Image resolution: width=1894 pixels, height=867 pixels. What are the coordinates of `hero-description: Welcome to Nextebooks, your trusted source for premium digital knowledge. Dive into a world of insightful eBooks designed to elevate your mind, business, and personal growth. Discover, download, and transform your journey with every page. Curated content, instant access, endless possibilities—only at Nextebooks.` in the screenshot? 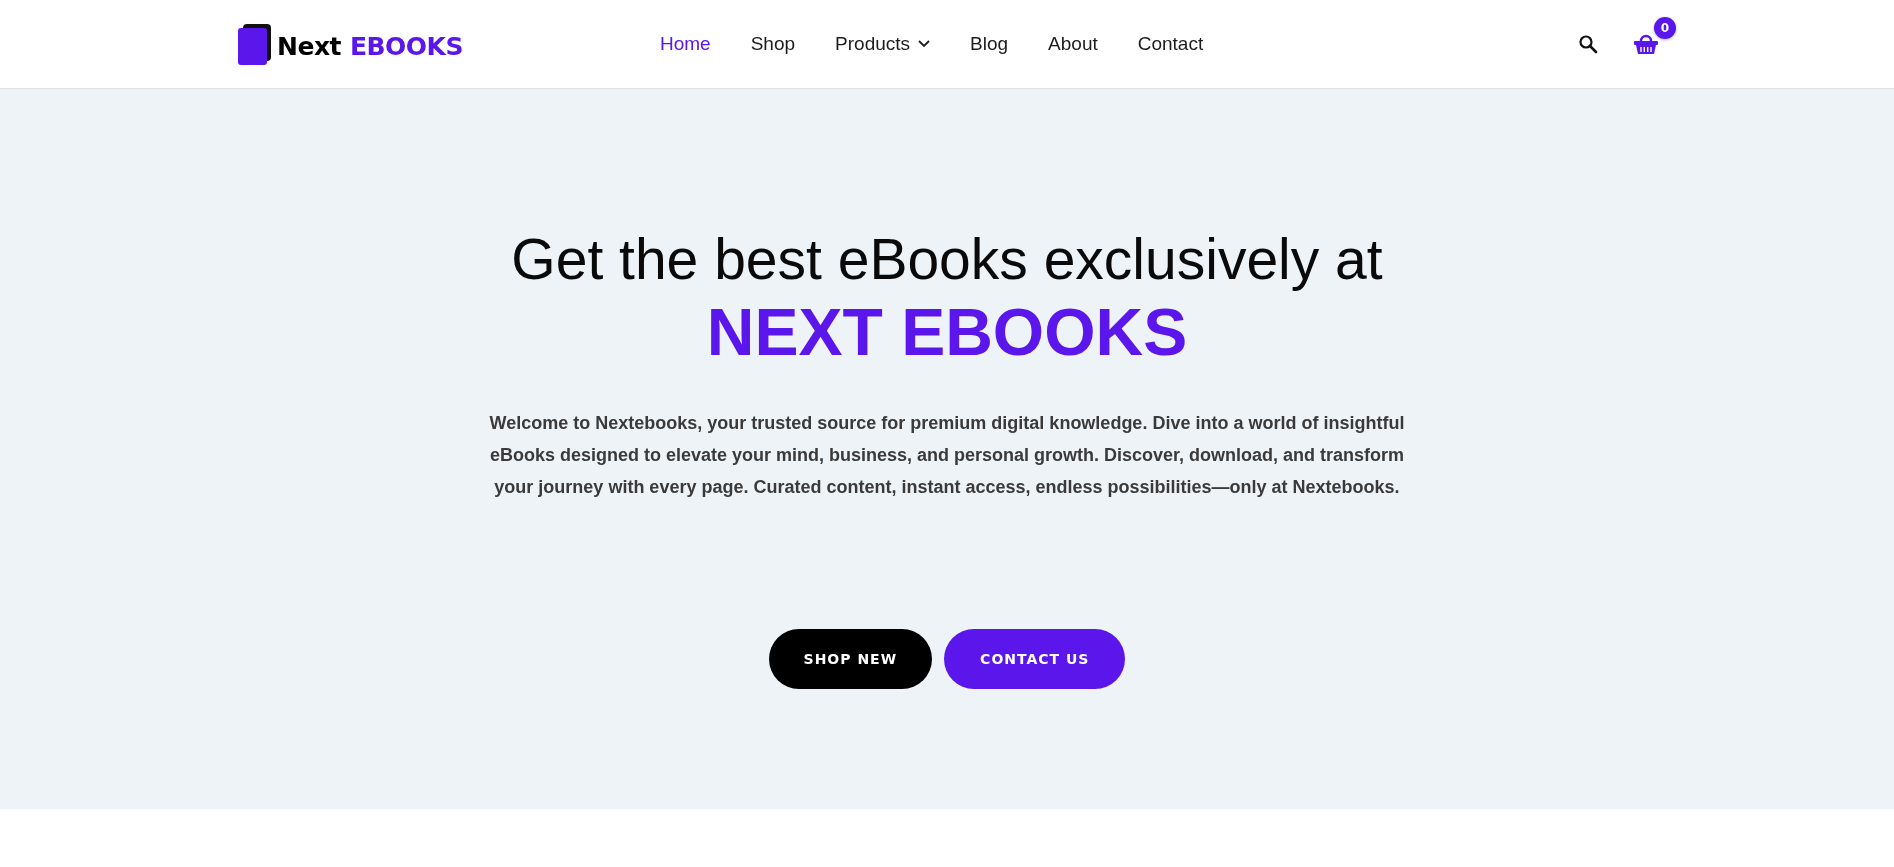 It's located at (947, 455).